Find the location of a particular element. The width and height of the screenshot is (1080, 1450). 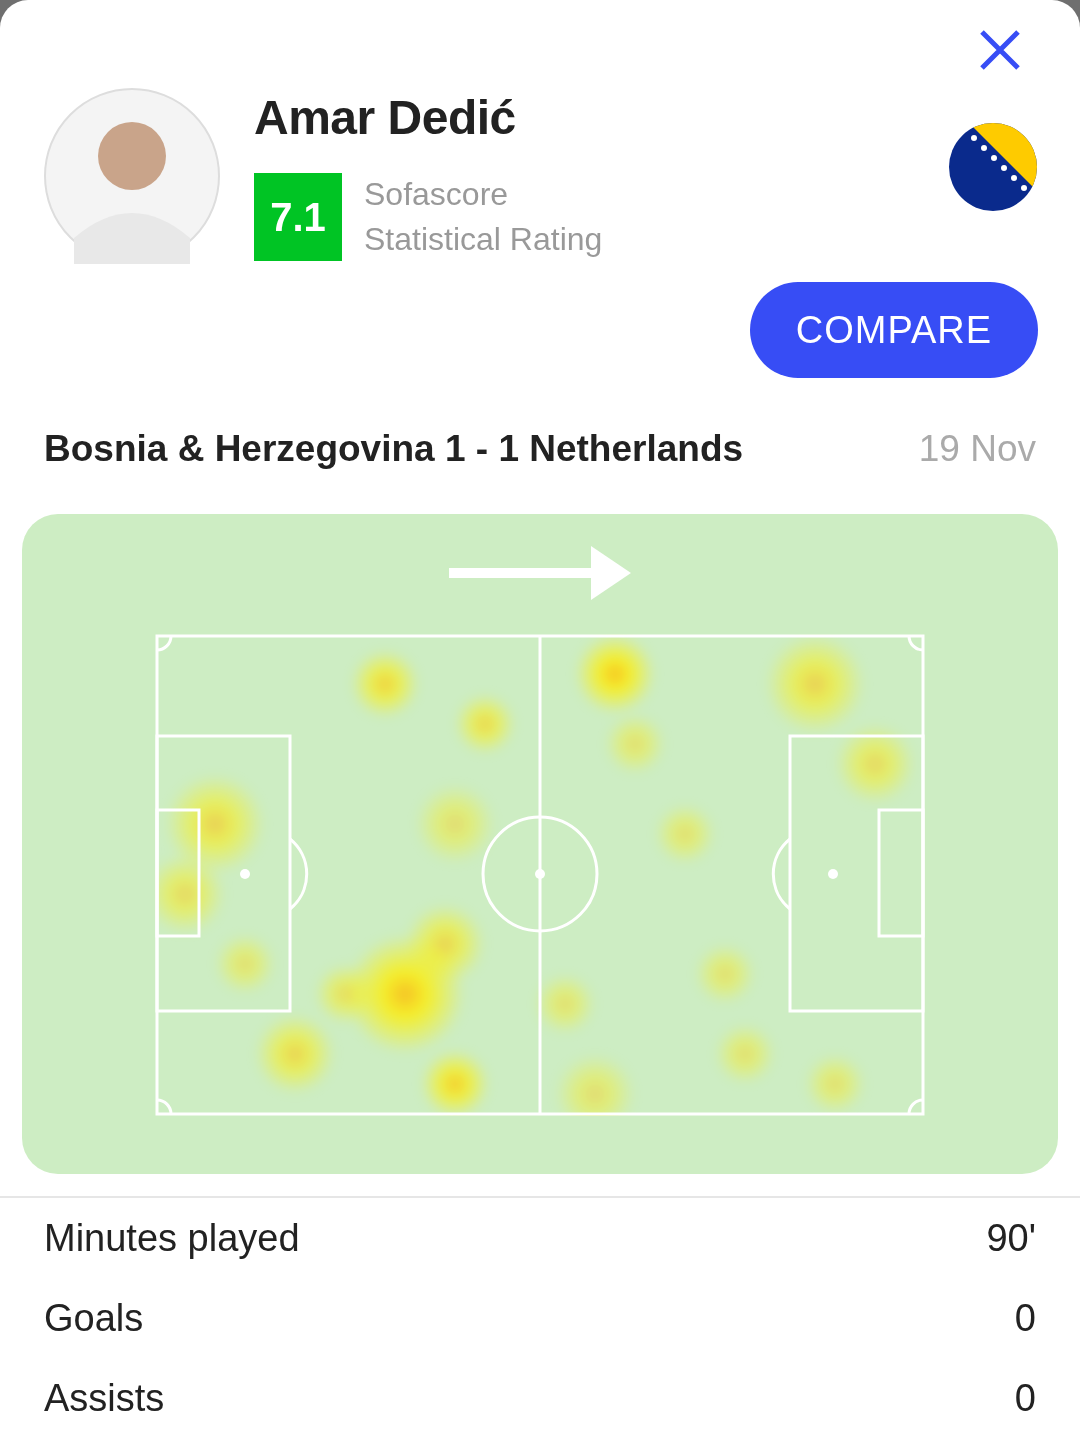

stat-label: Minutes played is located at coordinates (172, 1238).